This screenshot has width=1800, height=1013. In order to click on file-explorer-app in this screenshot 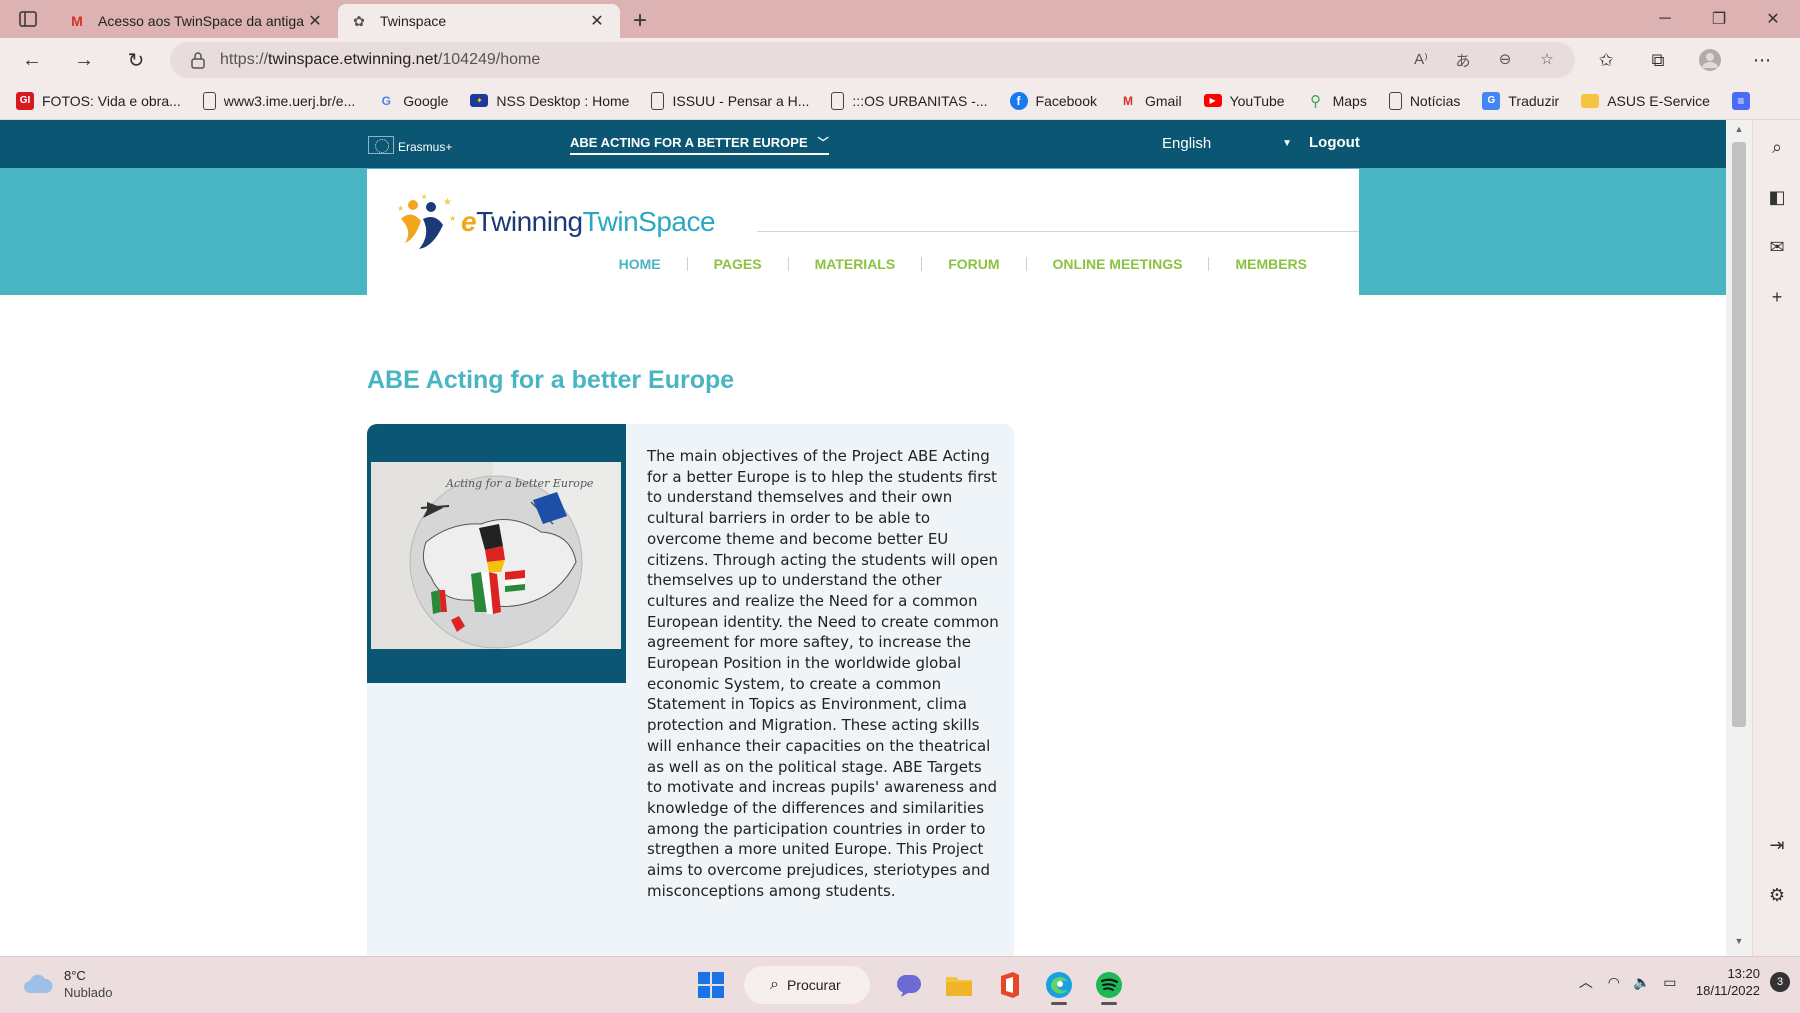, I will do `click(959, 985)`.